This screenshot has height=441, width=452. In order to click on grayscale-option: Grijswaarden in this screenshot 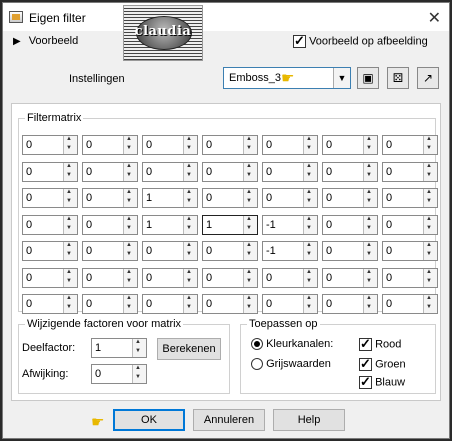, I will do `click(291, 364)`.